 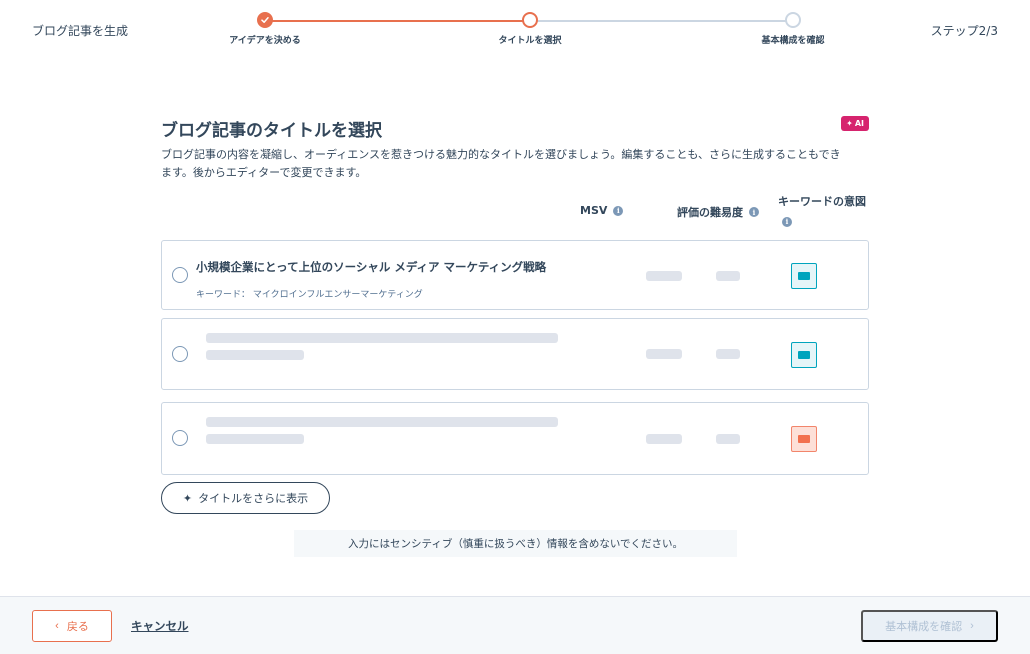 I want to click on back-button-label: 戻る, so click(x=77, y=627).